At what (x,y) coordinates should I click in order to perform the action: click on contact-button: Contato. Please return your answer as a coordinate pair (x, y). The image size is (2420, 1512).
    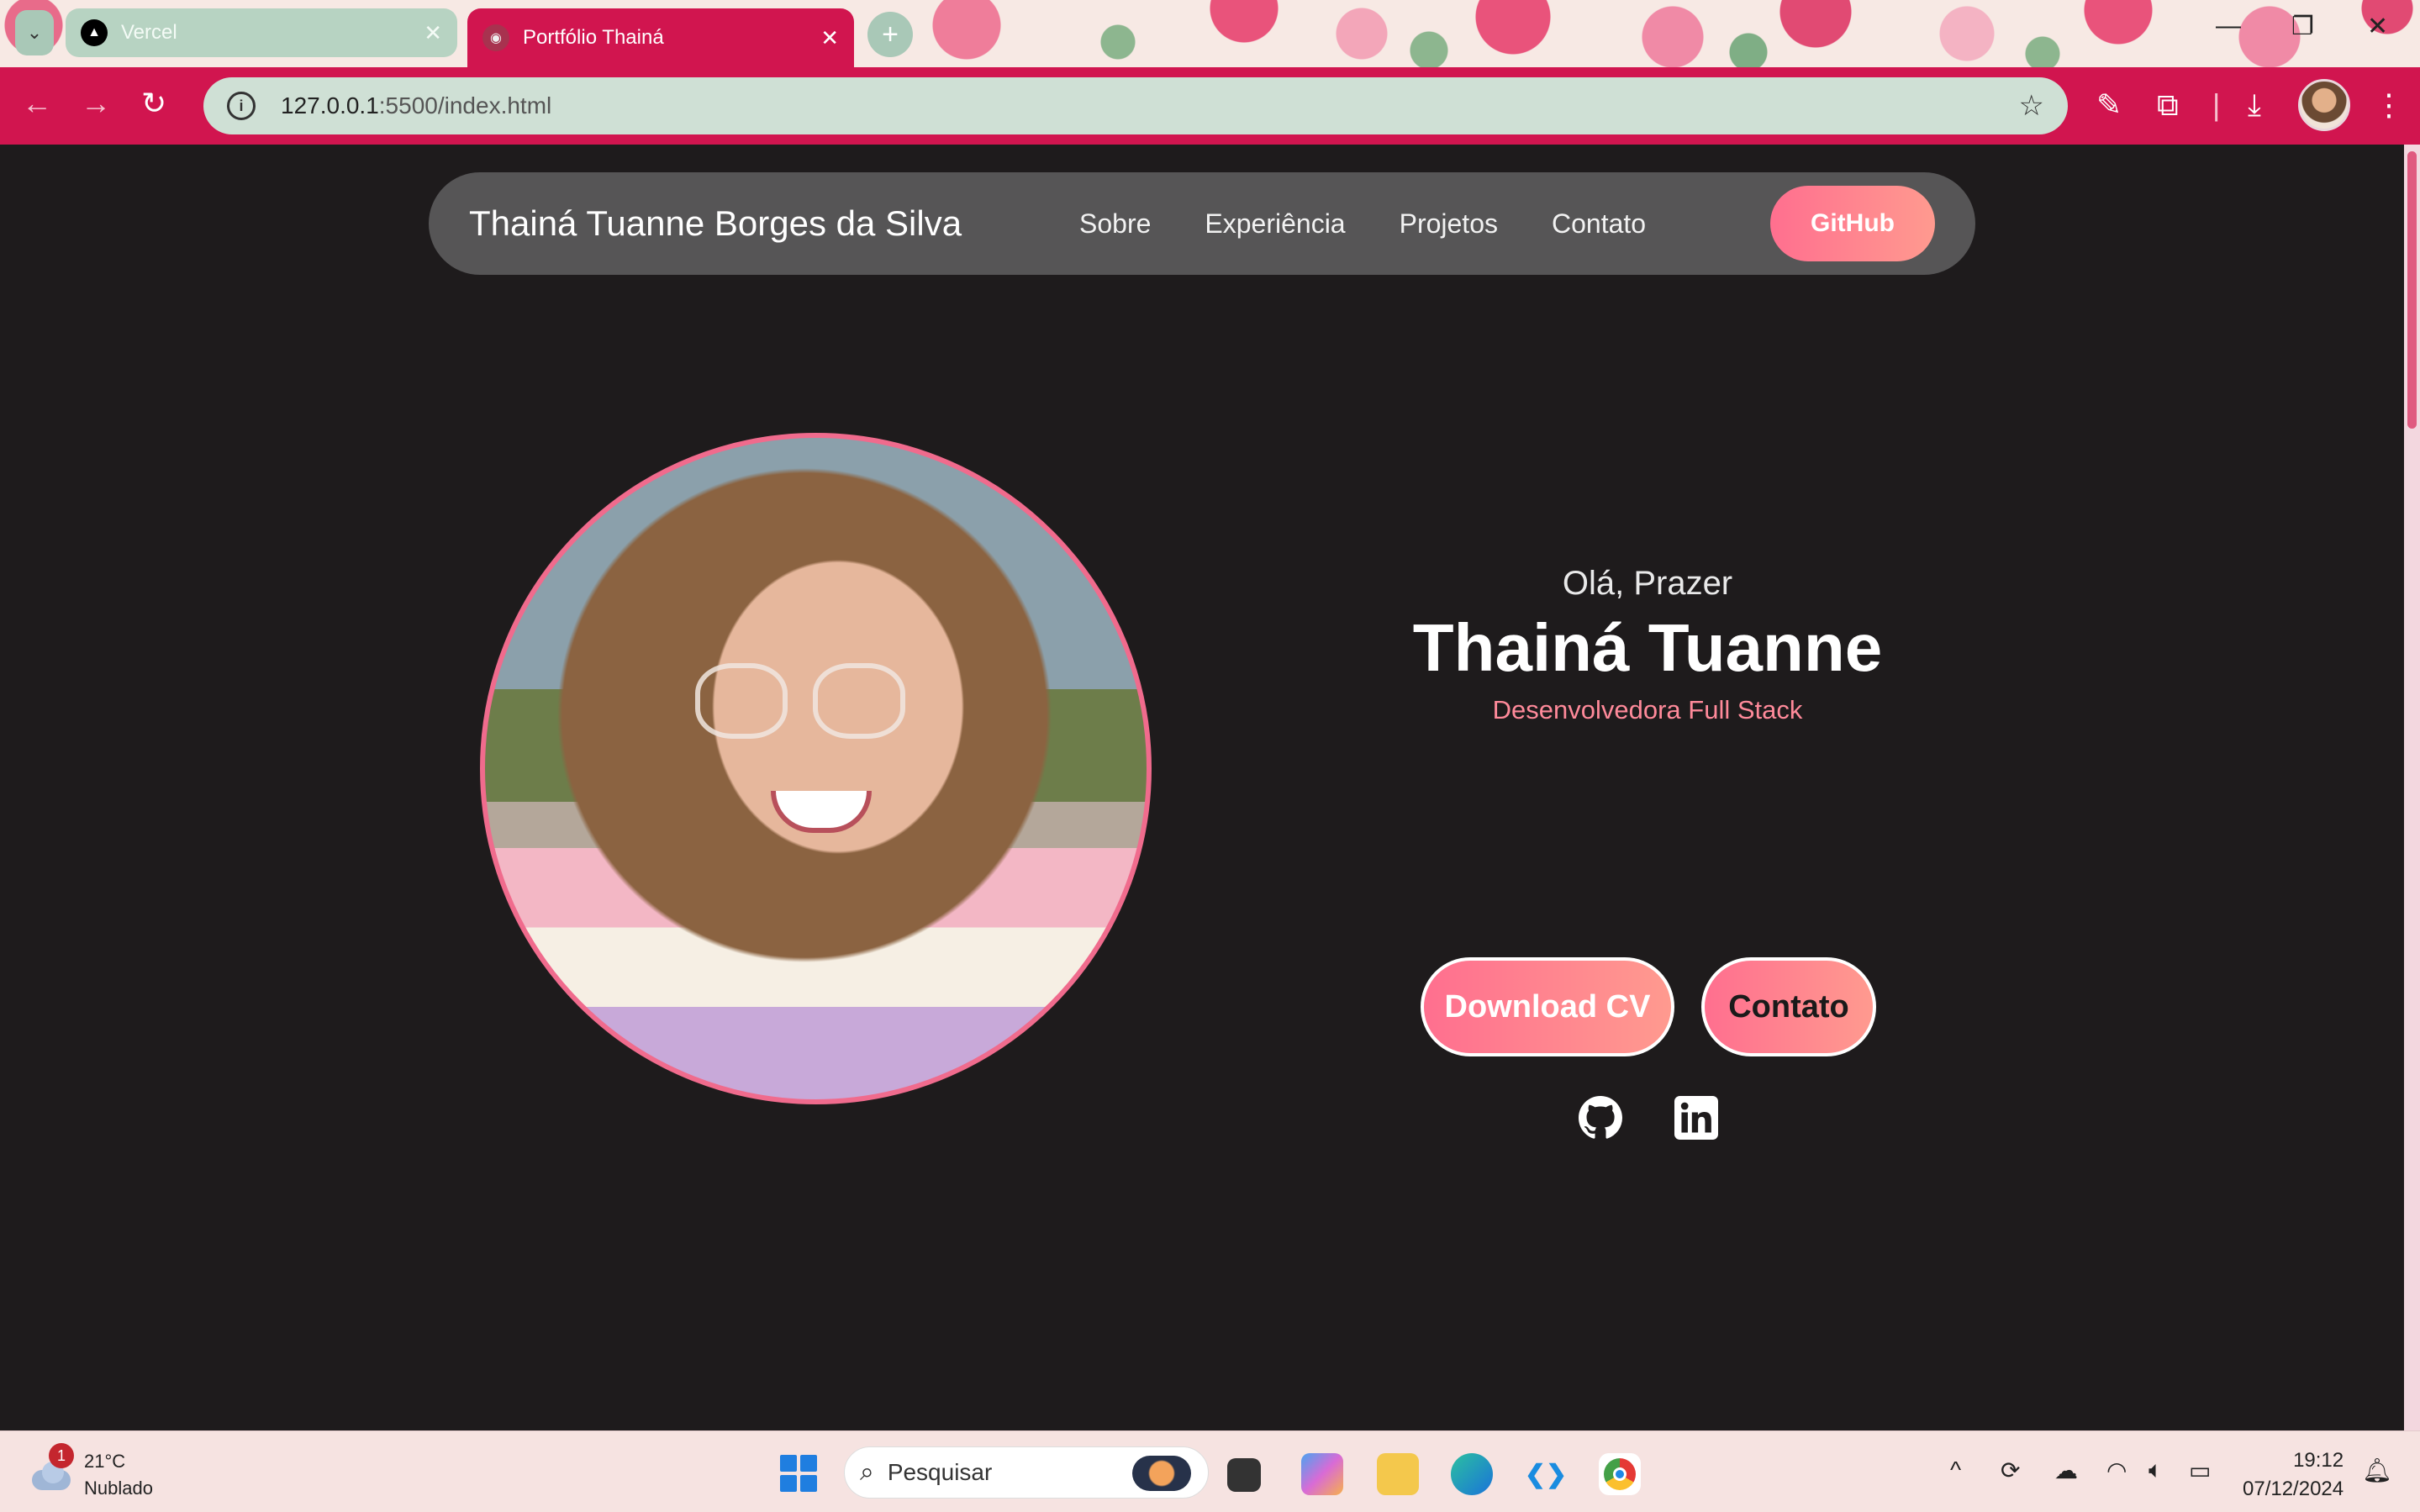
    Looking at the image, I should click on (1788, 1006).